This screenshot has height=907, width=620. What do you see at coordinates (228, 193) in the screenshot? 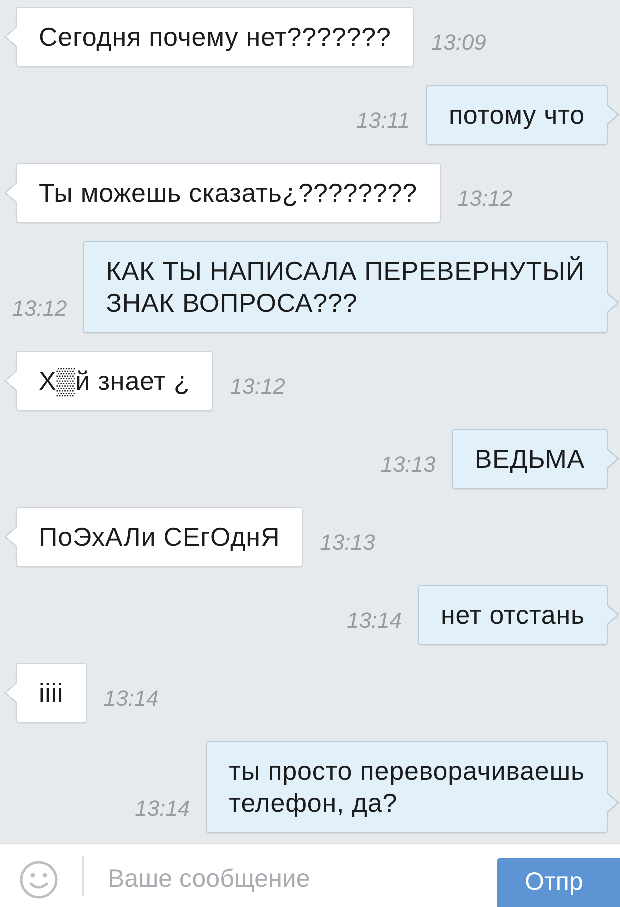
I see `message-text: Ты можешь сказать¿????????` at bounding box center [228, 193].